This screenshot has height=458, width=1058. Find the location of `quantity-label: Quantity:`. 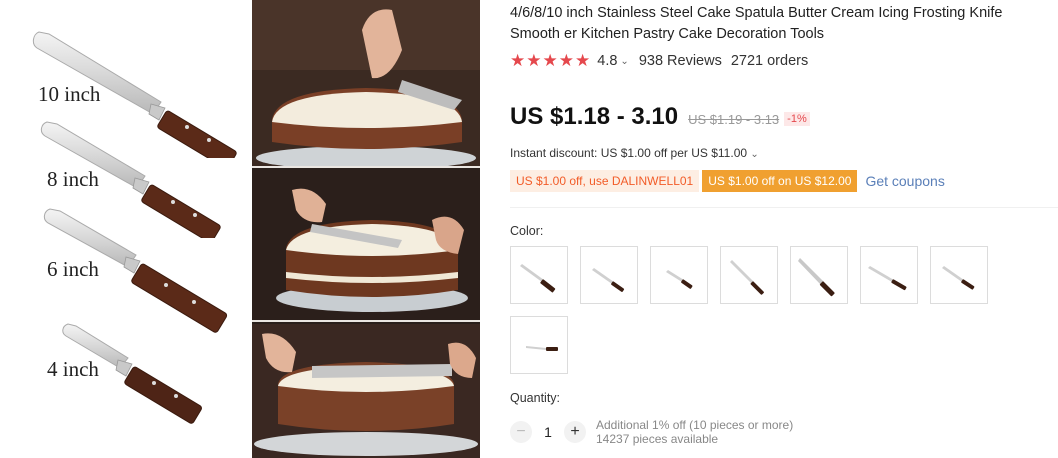

quantity-label: Quantity: is located at coordinates (535, 398).